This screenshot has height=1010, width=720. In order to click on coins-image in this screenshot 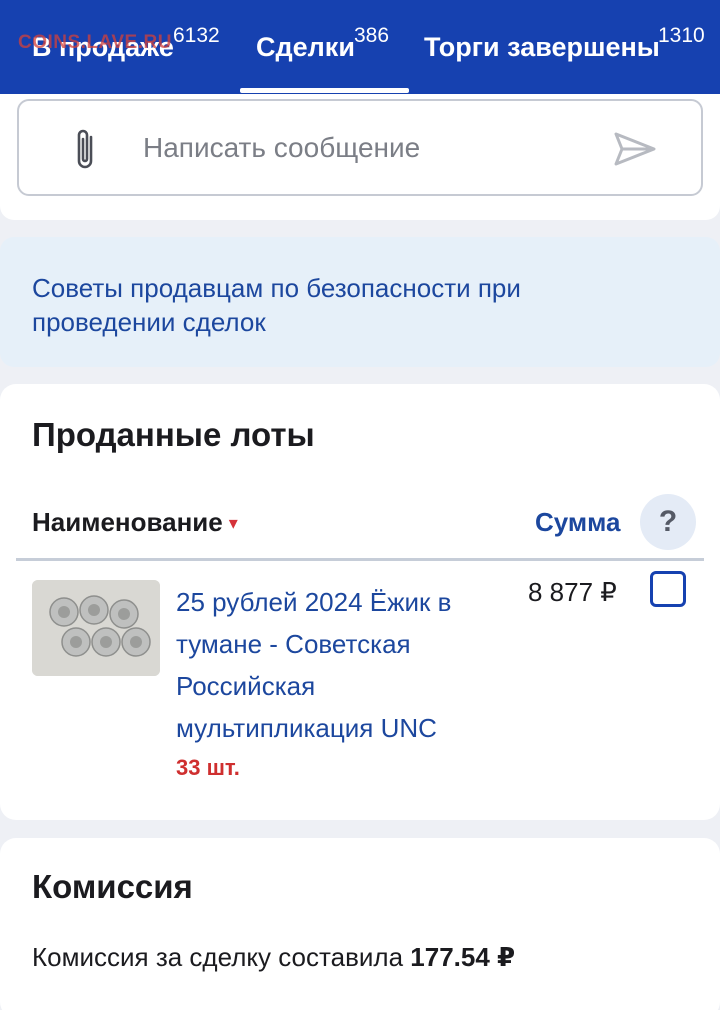, I will do `click(96, 628)`.